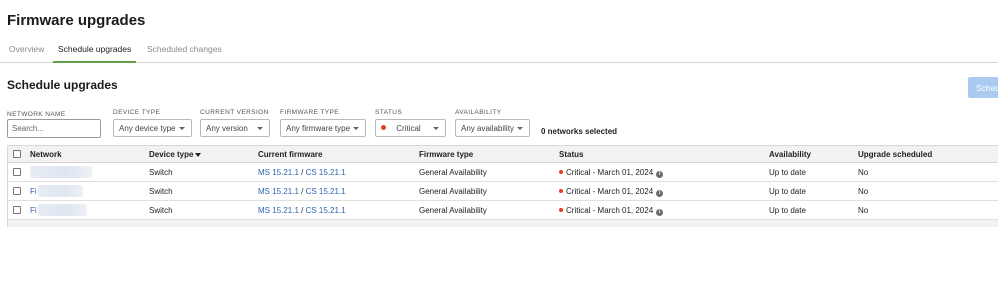 The image size is (998, 284). What do you see at coordinates (234, 112) in the screenshot?
I see `current-version-label: CURRENT VERSION` at bounding box center [234, 112].